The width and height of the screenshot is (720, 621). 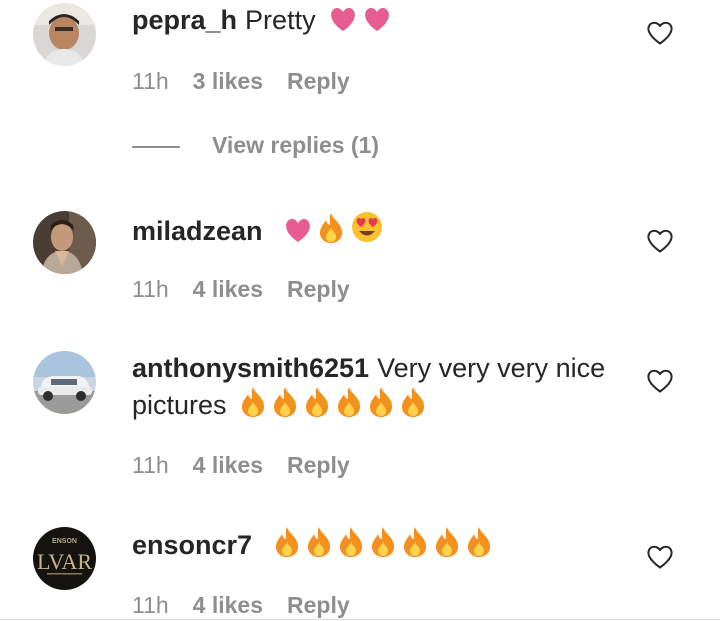 I want to click on comment-meta: 11h 3 likes Reply, so click(x=241, y=81).